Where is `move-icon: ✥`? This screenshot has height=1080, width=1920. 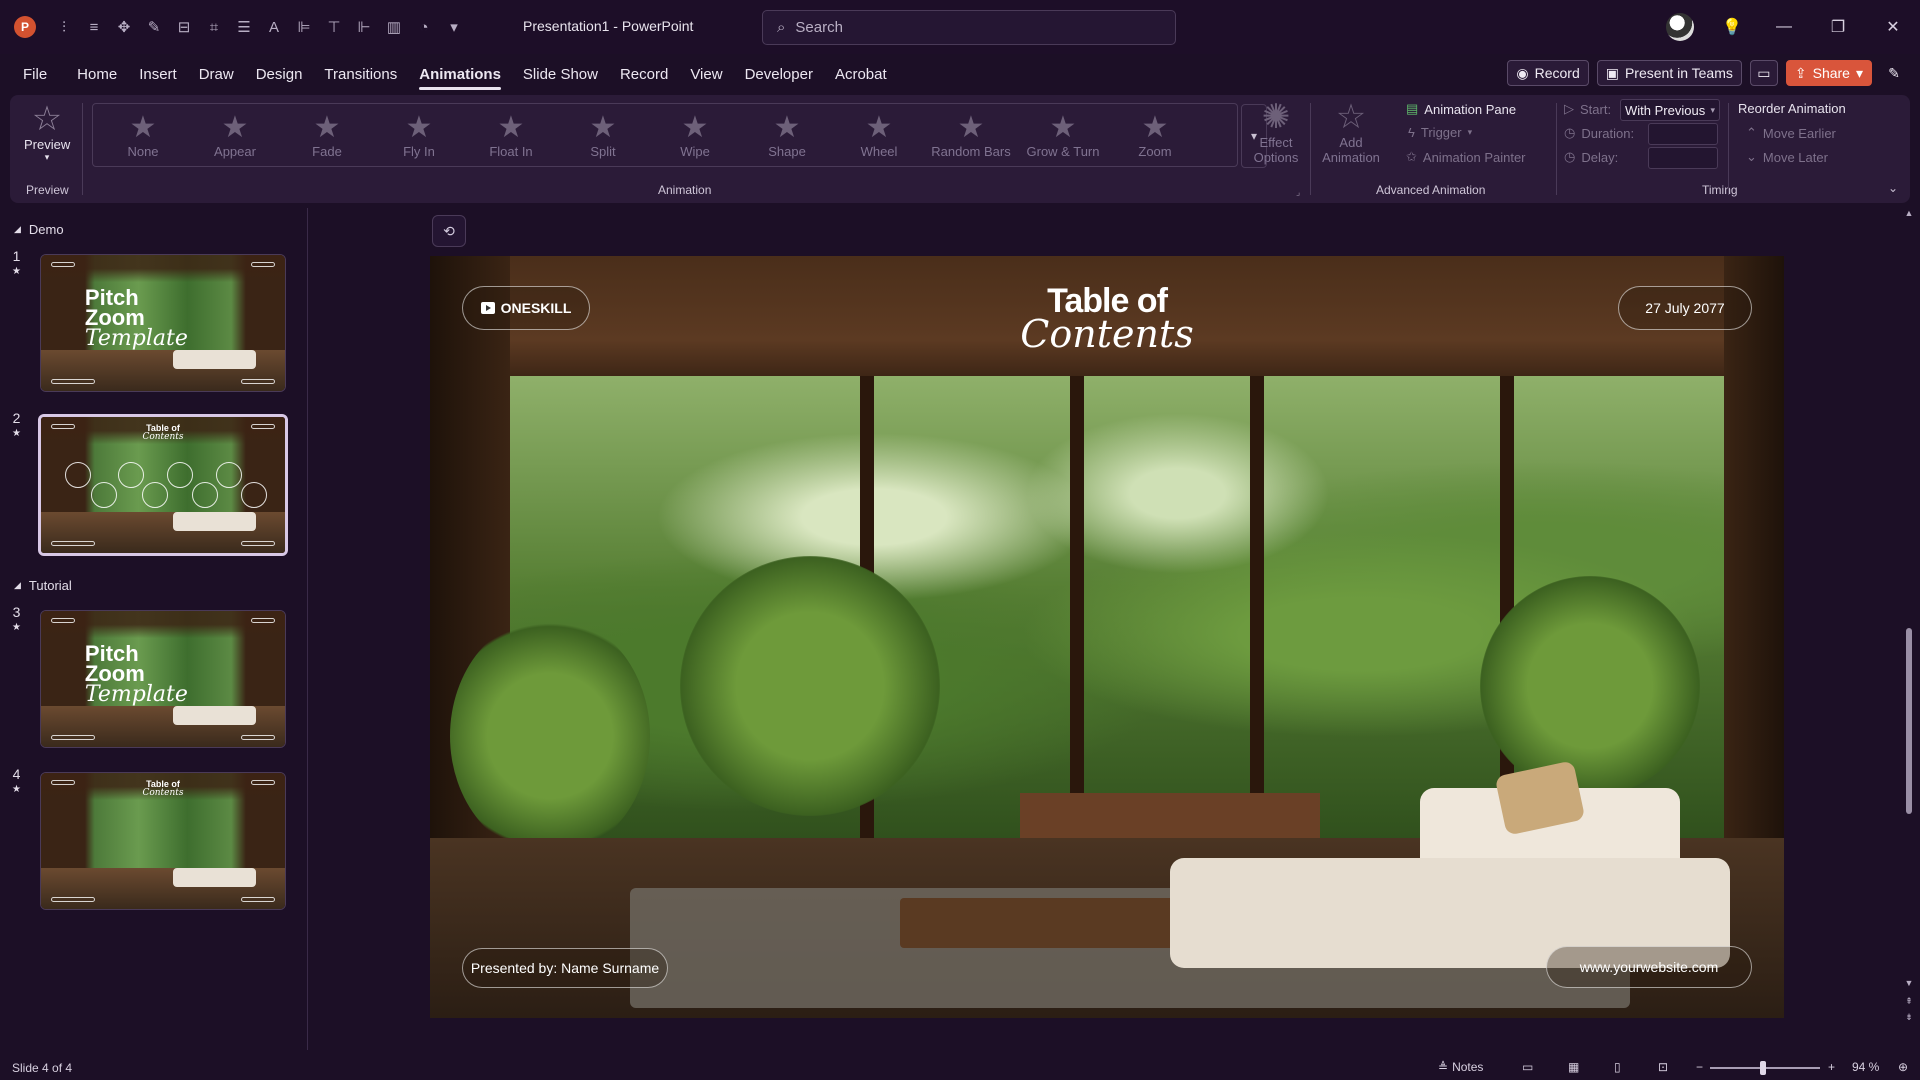
move-icon: ✥ is located at coordinates (124, 27).